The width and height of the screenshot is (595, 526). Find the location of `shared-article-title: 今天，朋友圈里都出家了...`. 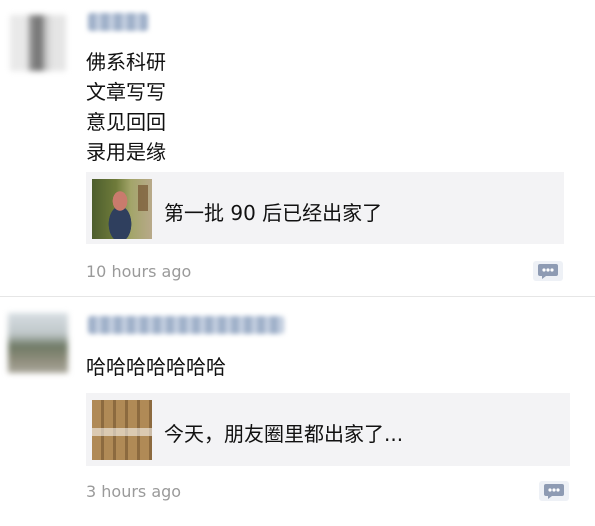

shared-article-title: 今天，朋友圈里都出家了... is located at coordinates (284, 434).